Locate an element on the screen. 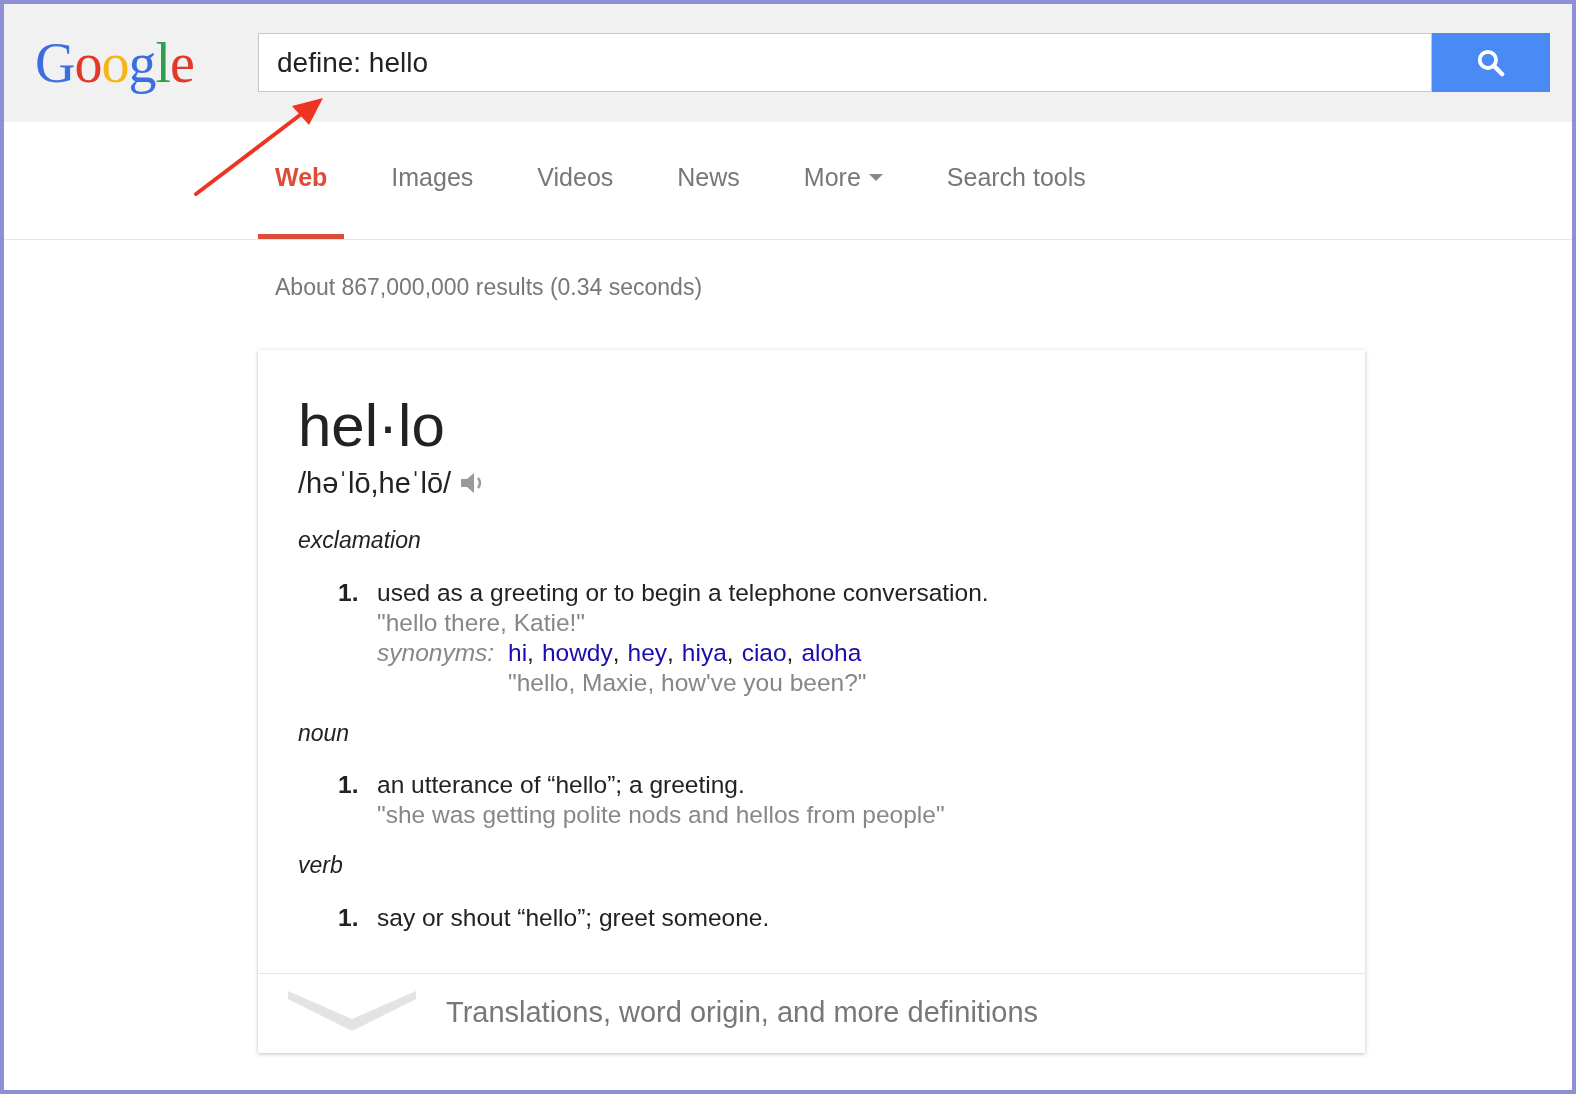 The width and height of the screenshot is (1576, 1094). part-of-speech: noun is located at coordinates (324, 733).